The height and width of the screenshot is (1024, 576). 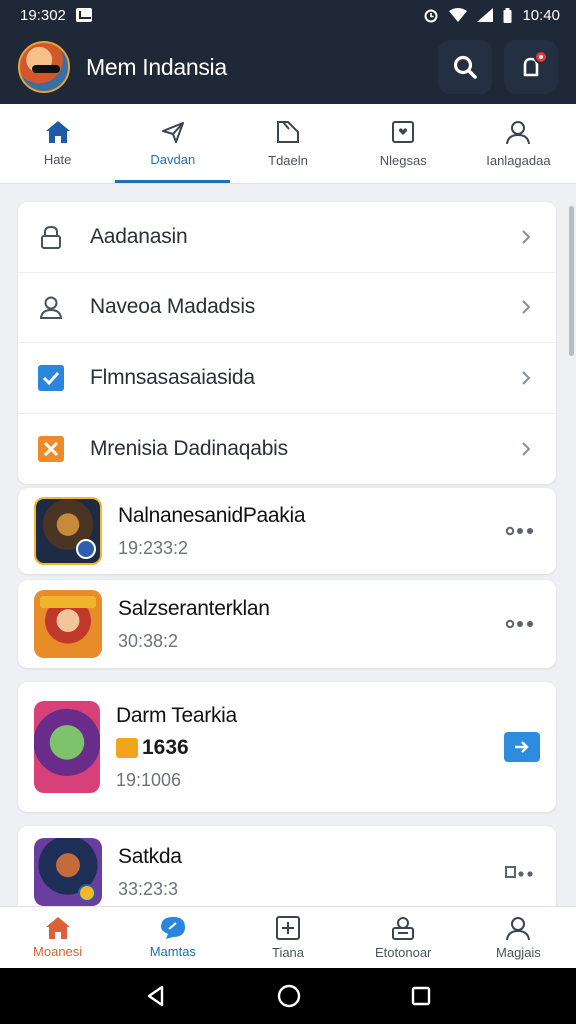 What do you see at coordinates (403, 928) in the screenshot?
I see `badge-icon` at bounding box center [403, 928].